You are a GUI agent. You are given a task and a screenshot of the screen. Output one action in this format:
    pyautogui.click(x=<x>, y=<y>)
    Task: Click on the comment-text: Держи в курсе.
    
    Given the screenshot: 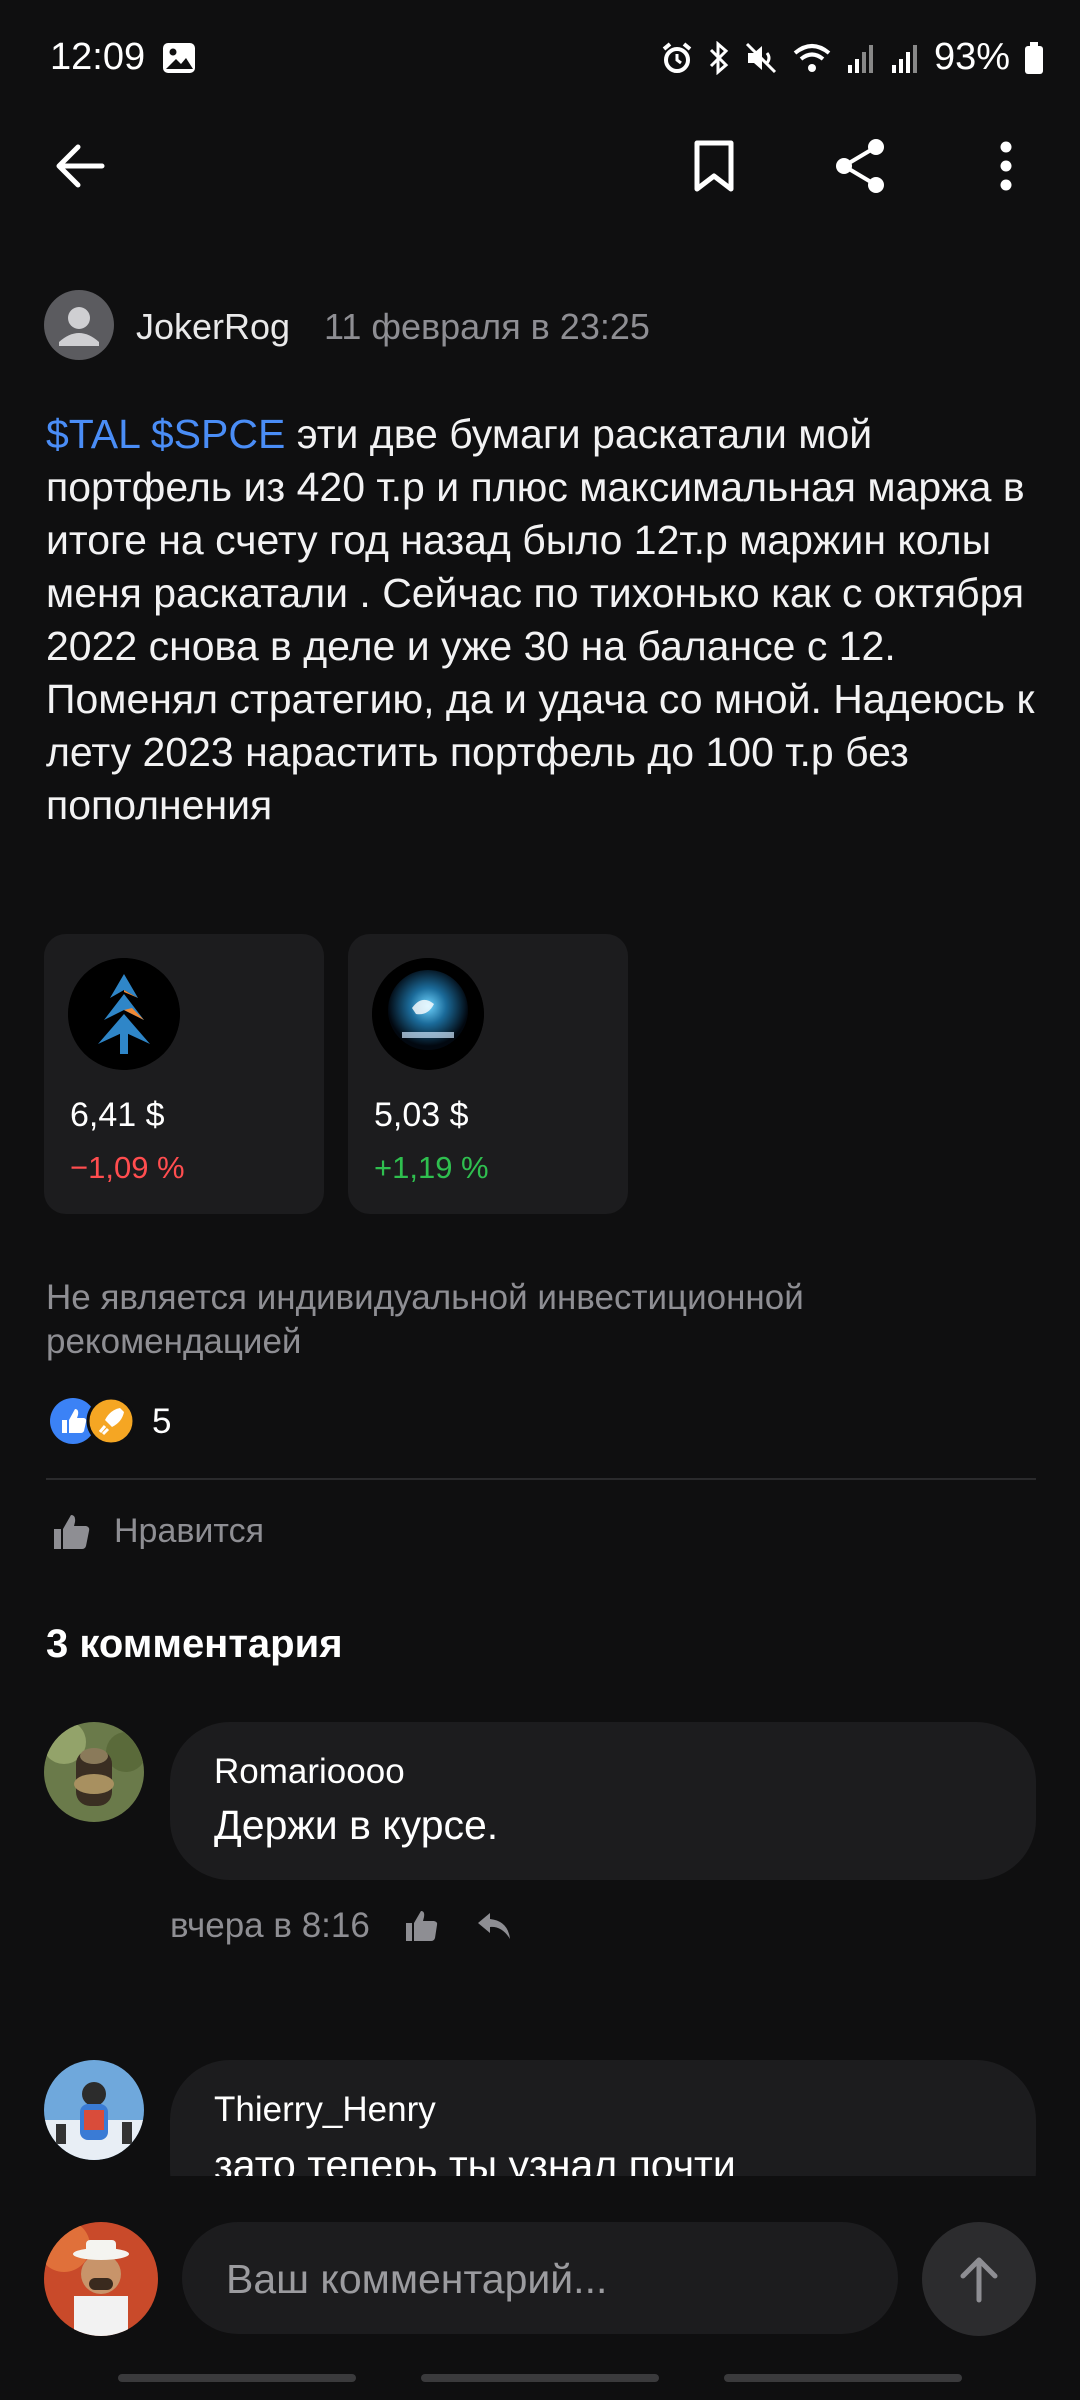 What is the action you would take?
    pyautogui.click(x=356, y=1825)
    